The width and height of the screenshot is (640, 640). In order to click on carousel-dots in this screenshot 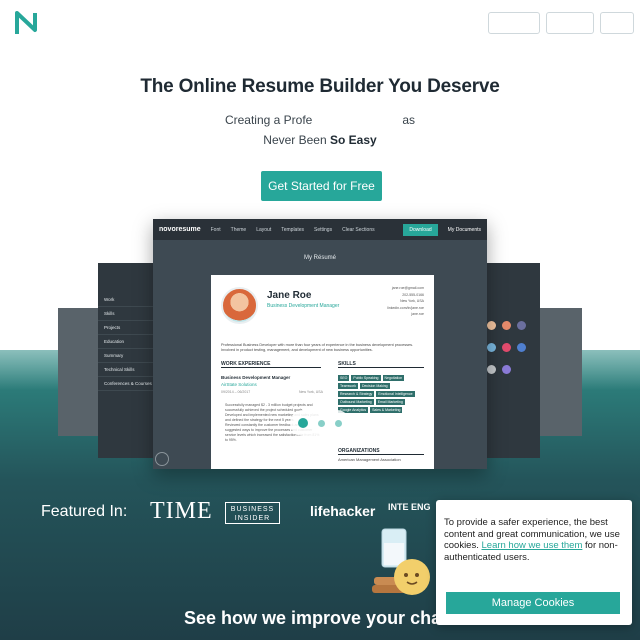, I will do `click(320, 423)`.